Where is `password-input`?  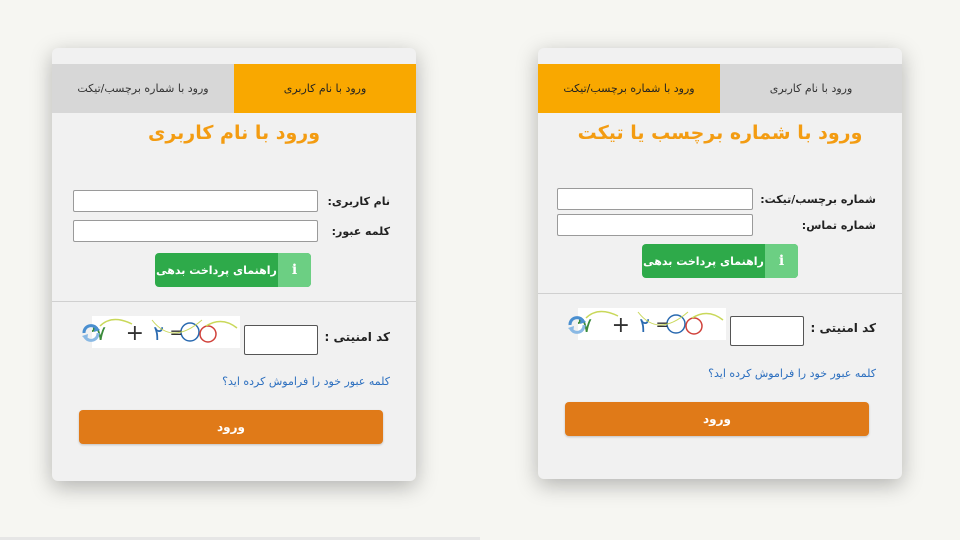 password-input is located at coordinates (195, 231).